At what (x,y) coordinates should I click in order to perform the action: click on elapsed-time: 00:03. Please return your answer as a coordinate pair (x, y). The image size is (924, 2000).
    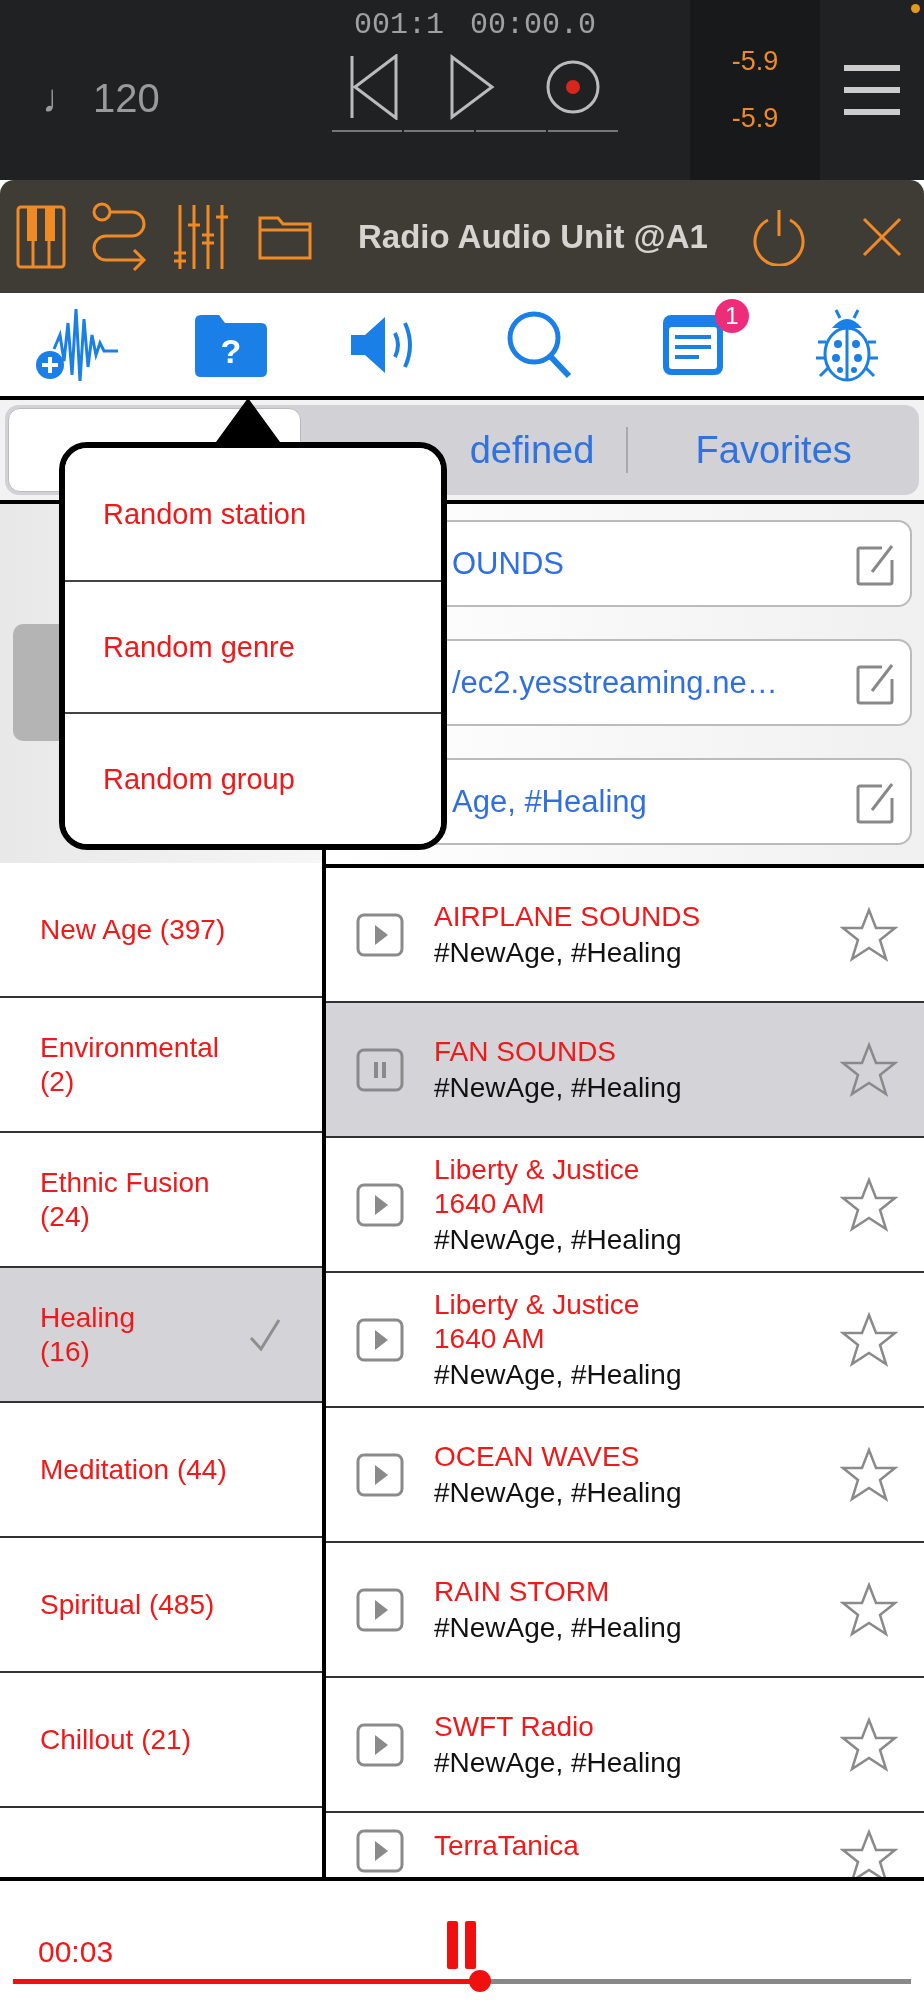
    Looking at the image, I should click on (75, 1952).